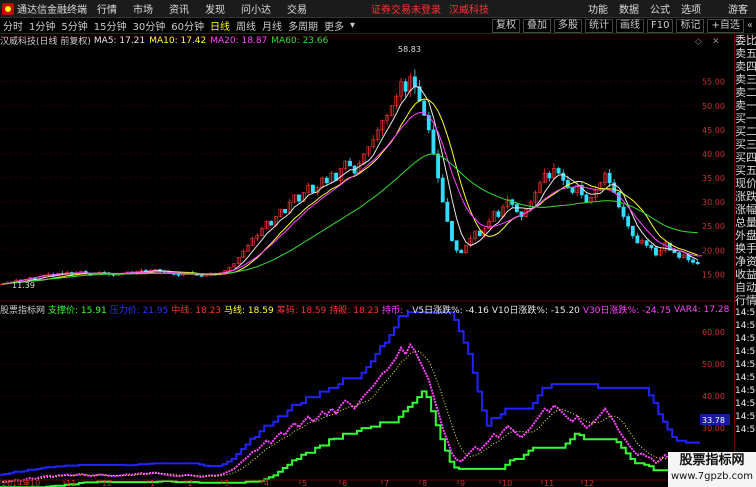 This screenshot has width=756, height=487. Describe the element at coordinates (690, 25) in the screenshot. I see `mark-button: 标记` at that location.